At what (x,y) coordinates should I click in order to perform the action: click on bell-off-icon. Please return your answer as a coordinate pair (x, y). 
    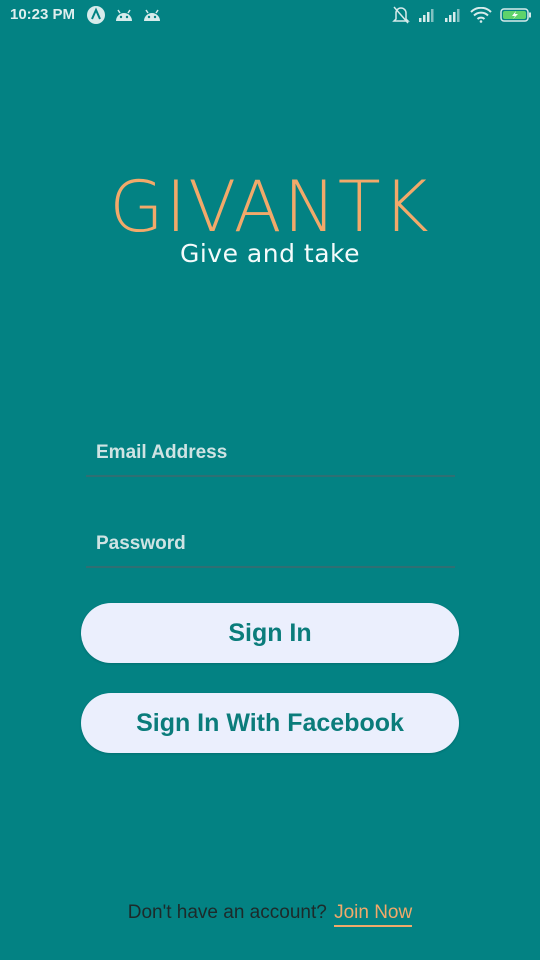
    Looking at the image, I should click on (401, 15).